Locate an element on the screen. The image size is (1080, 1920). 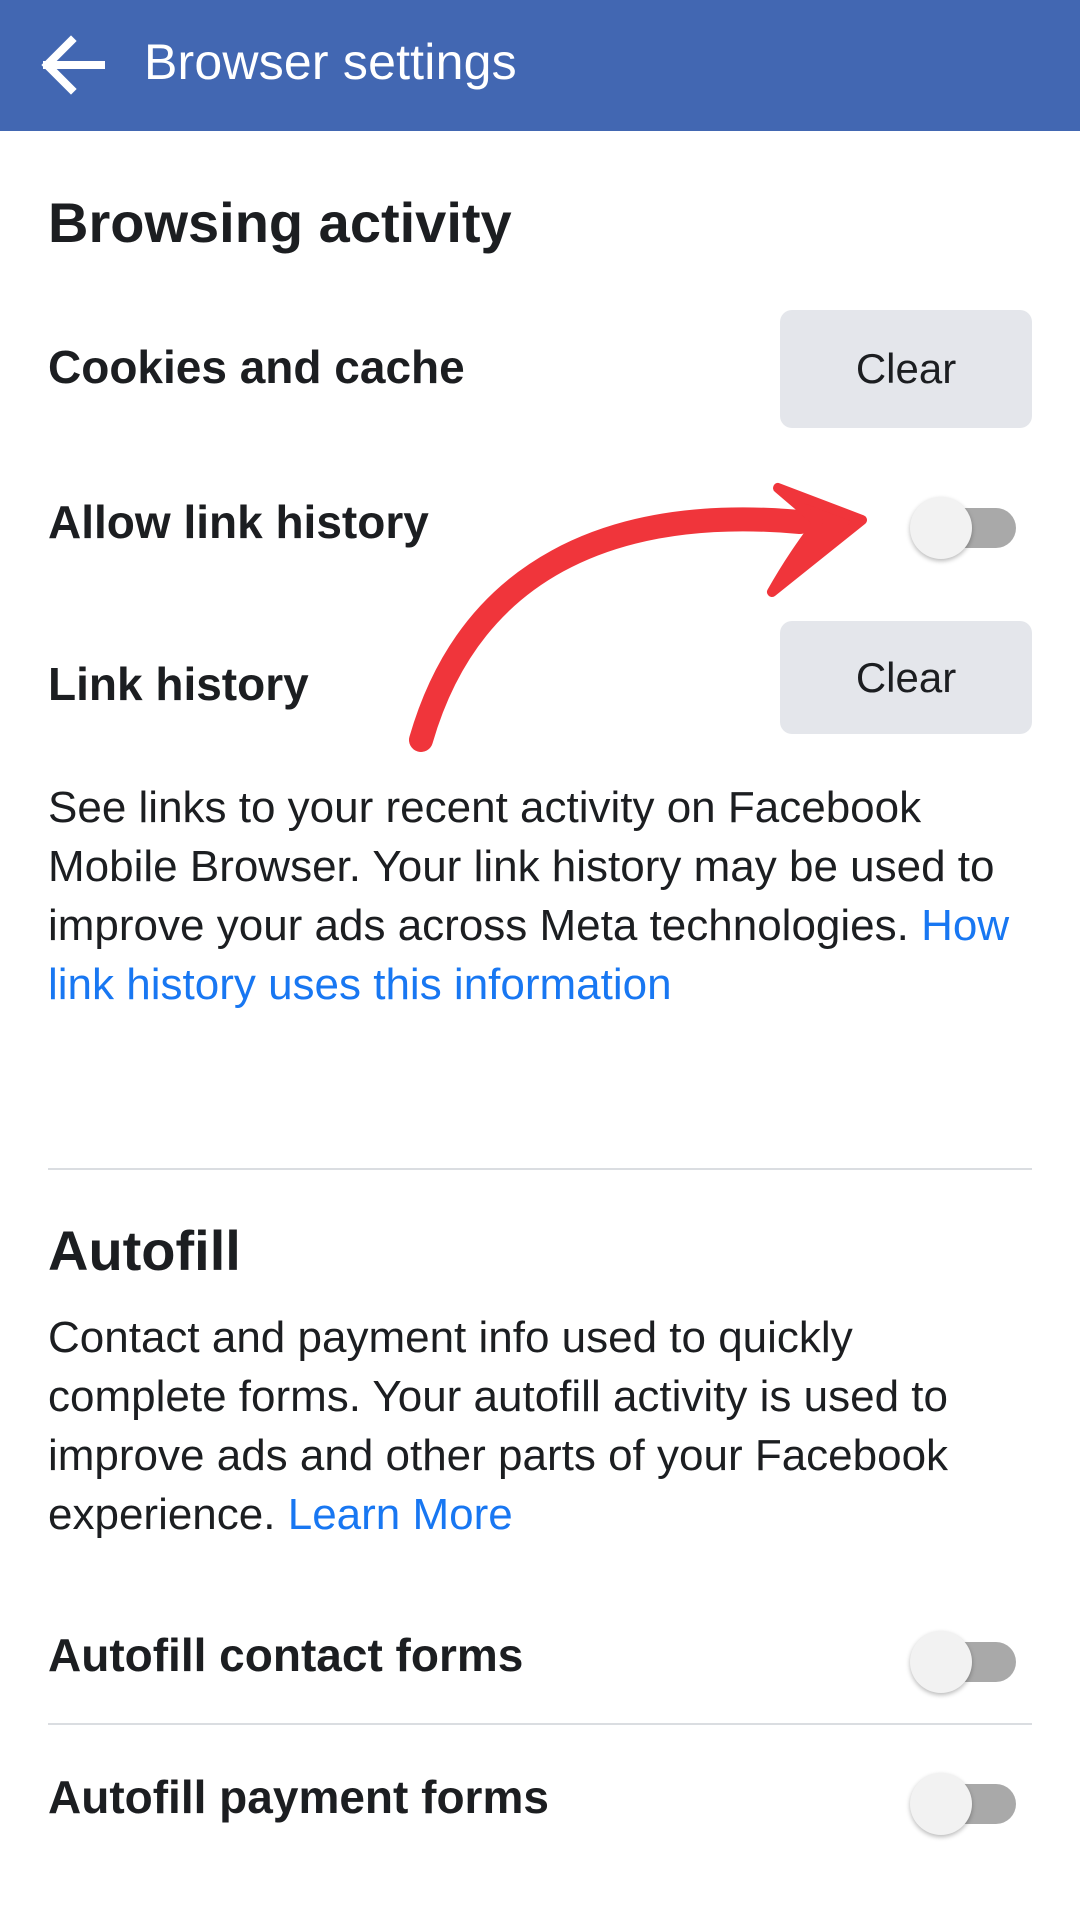
section-divider is located at coordinates (540, 1169).